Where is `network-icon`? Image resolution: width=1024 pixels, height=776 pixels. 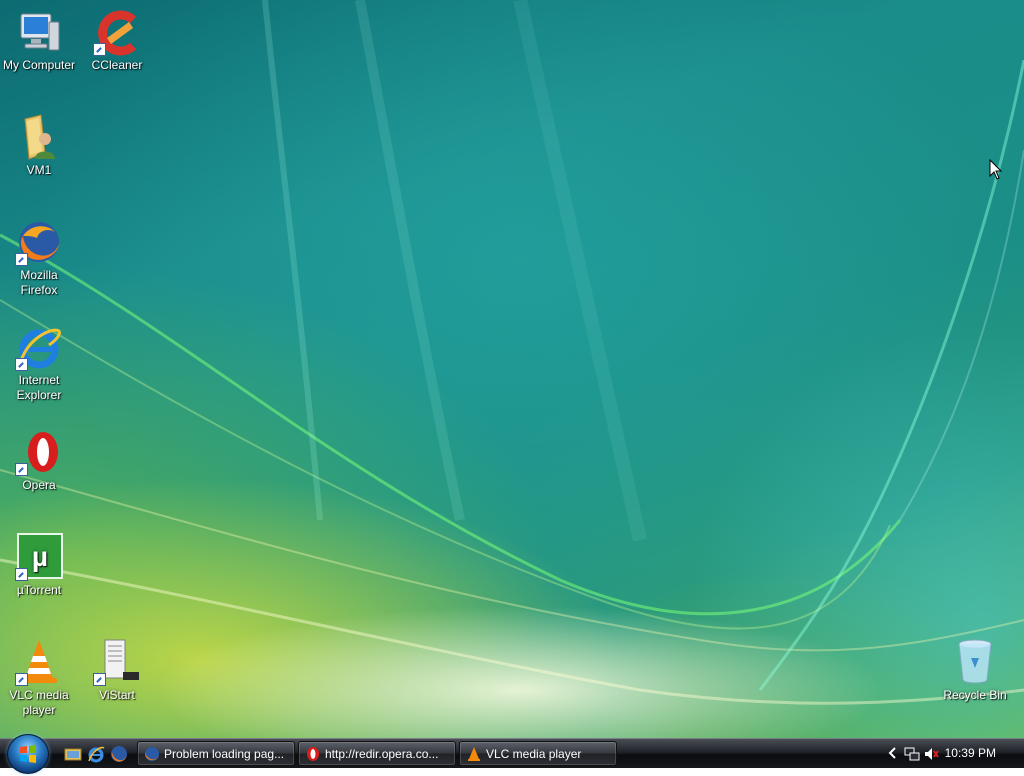 network-icon is located at coordinates (912, 754).